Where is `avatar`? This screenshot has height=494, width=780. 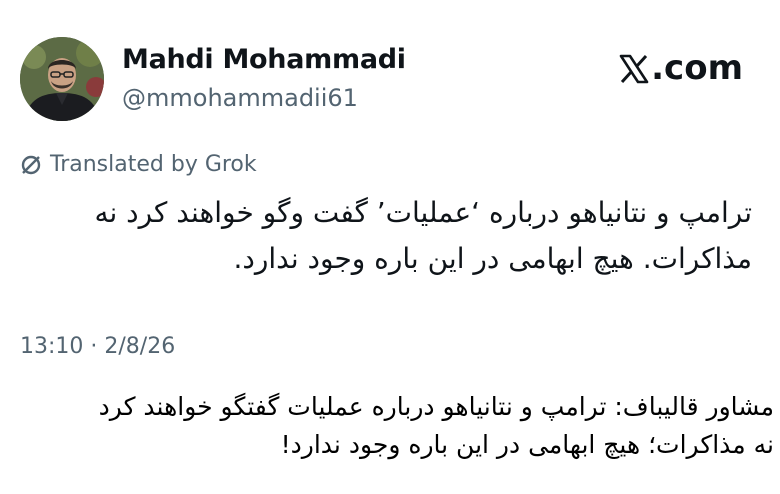
avatar is located at coordinates (62, 79).